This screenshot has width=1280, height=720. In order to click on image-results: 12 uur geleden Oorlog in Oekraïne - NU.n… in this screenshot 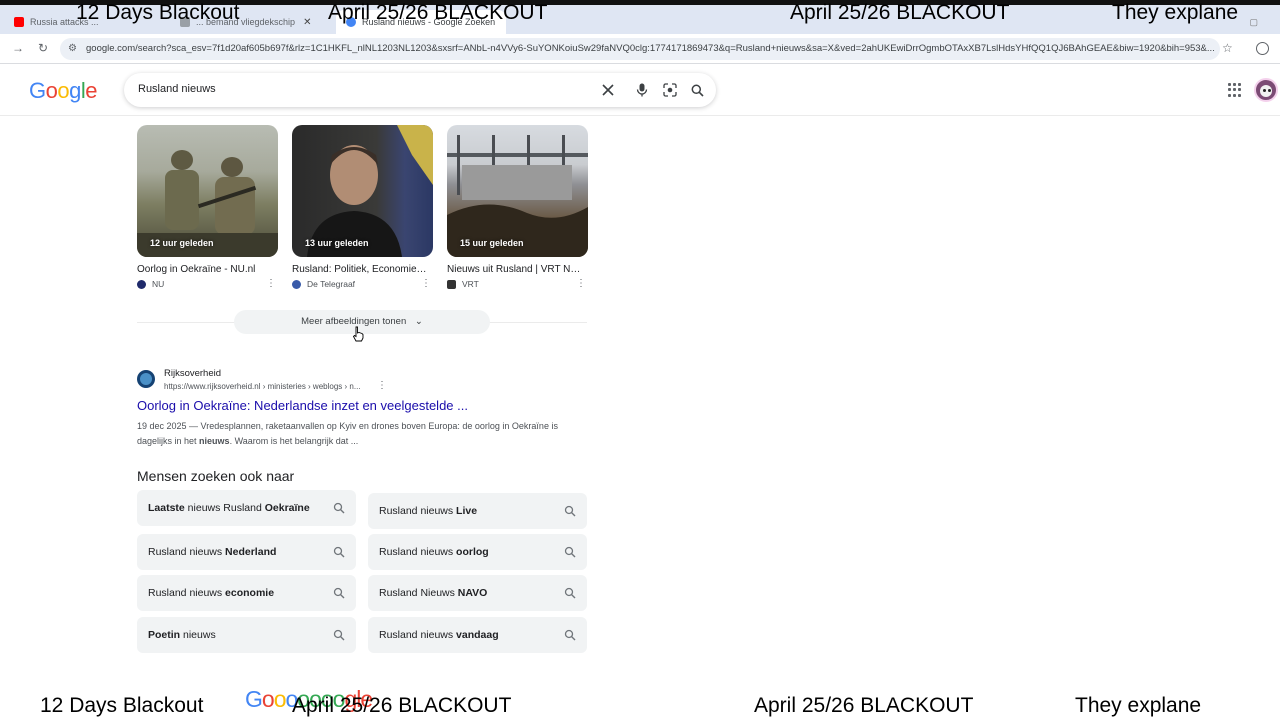, I will do `click(362, 210)`.